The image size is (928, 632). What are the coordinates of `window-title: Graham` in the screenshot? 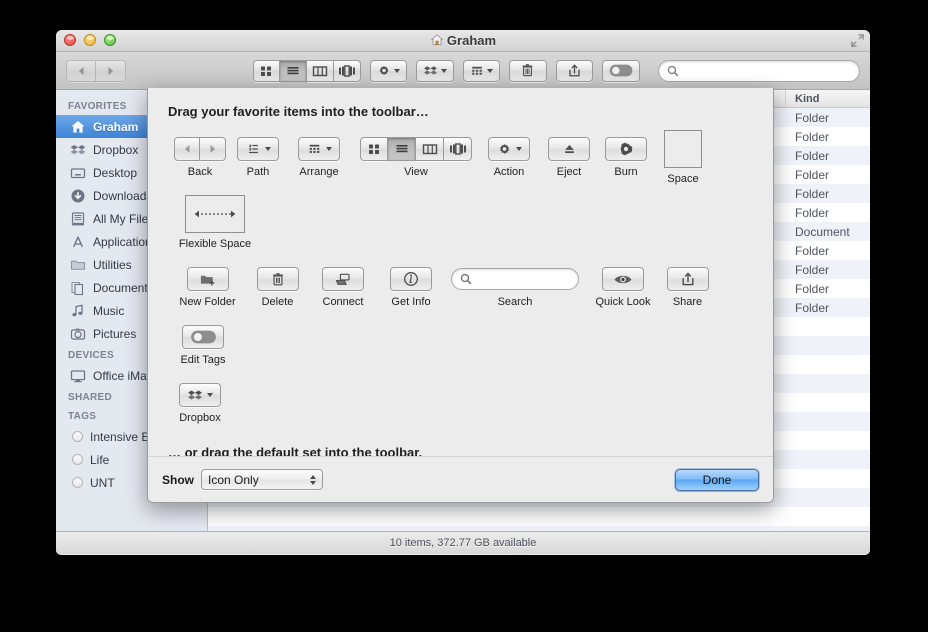 It's located at (463, 41).